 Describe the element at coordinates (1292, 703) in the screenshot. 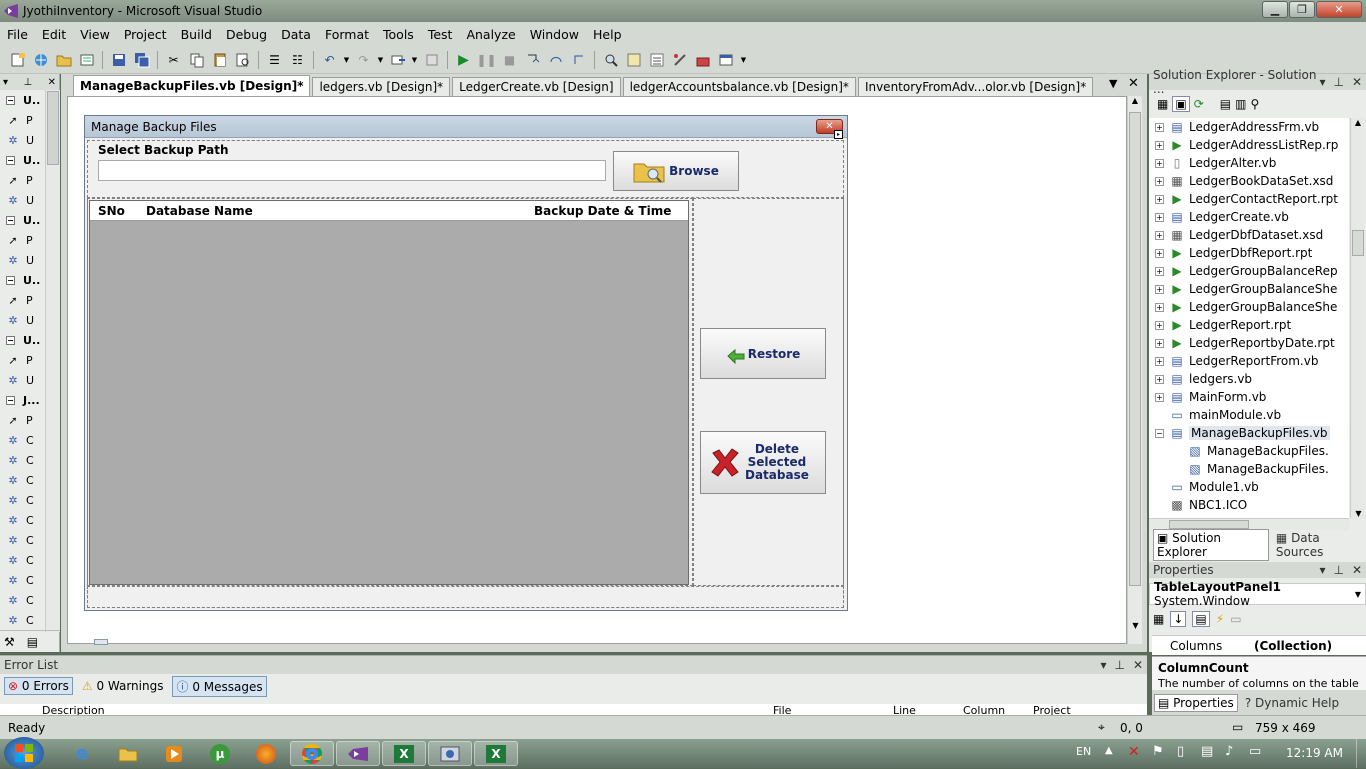

I see `tab-dynamic-help: ? Dynamic Help` at that location.